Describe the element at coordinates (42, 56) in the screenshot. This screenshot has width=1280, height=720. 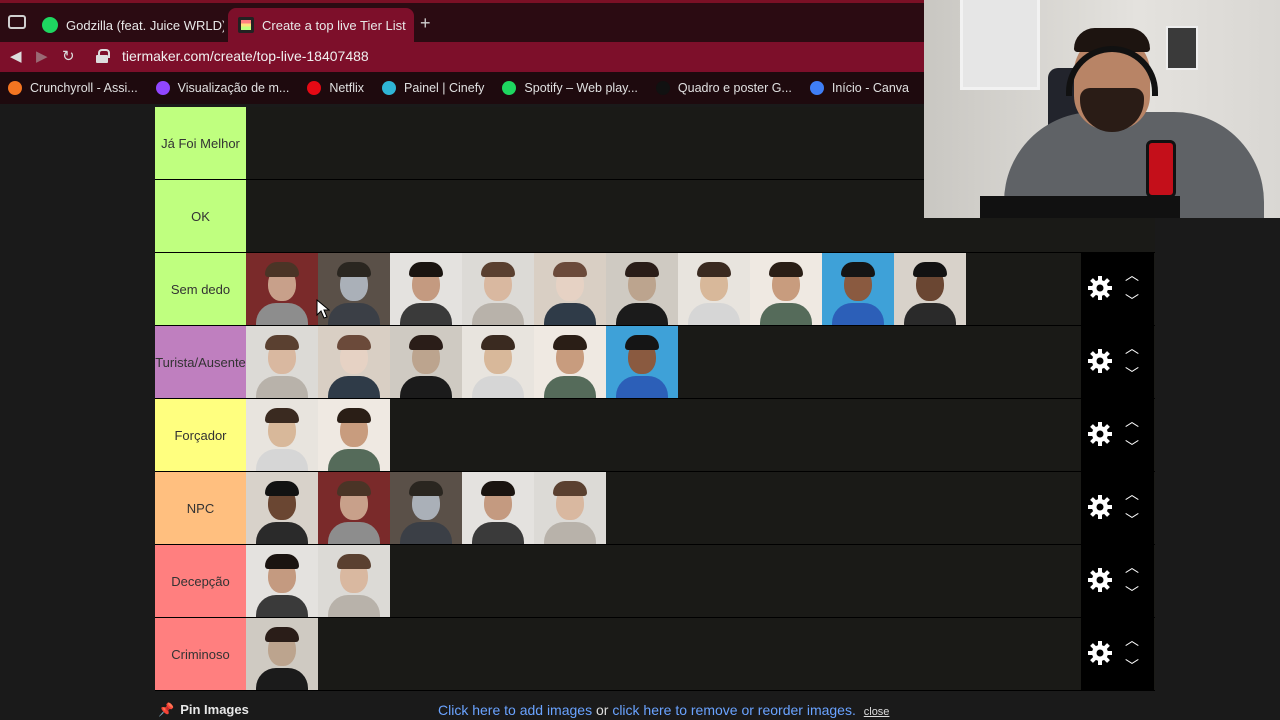
I see `forward-icon: ▶` at that location.